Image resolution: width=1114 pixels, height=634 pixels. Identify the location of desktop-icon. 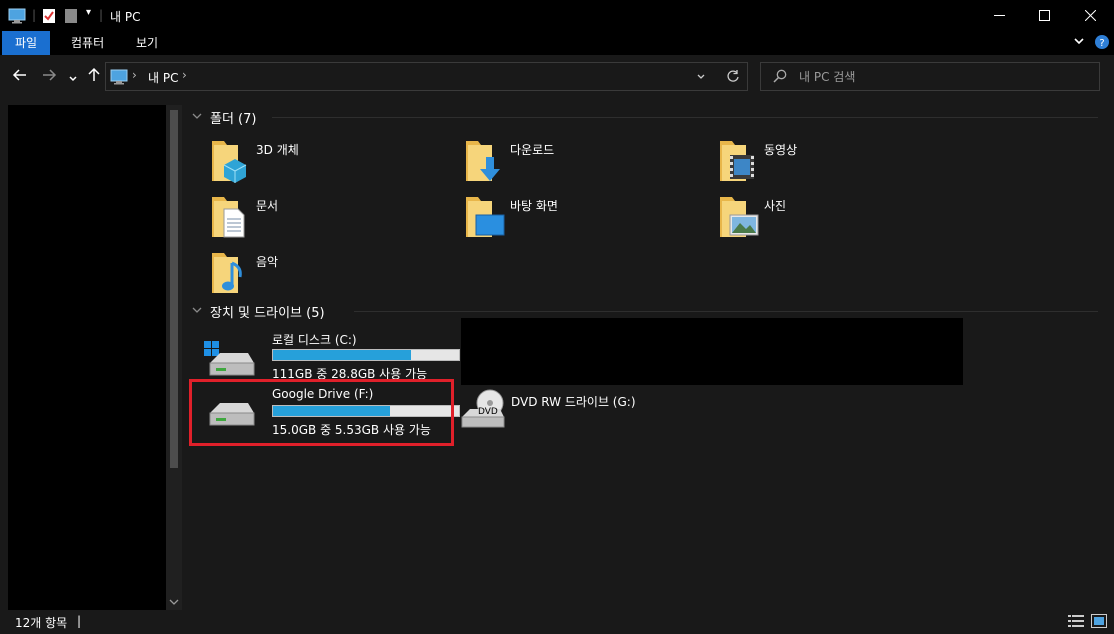
(485, 218).